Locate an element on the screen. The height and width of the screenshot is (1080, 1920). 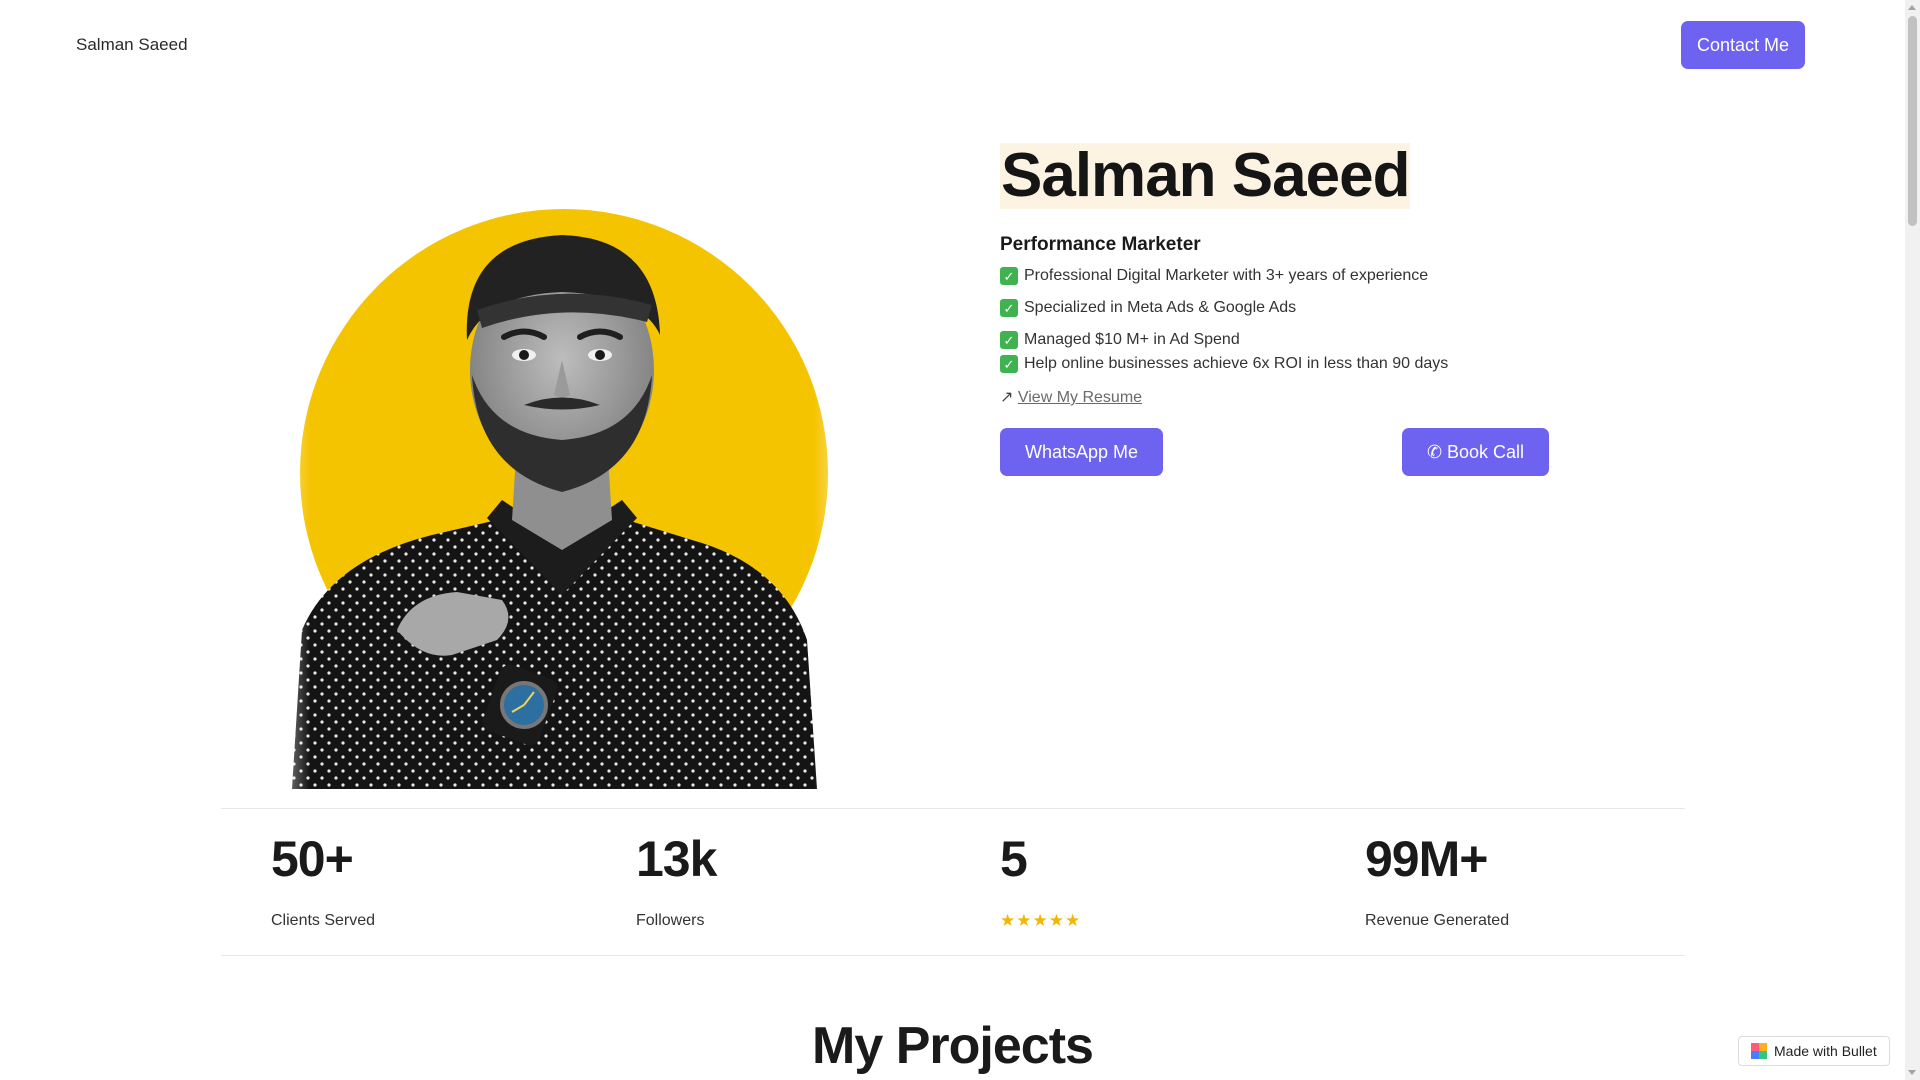
hero-bullet: ✓ Managed $10 M+ in Ad Spend is located at coordinates (1120, 340).